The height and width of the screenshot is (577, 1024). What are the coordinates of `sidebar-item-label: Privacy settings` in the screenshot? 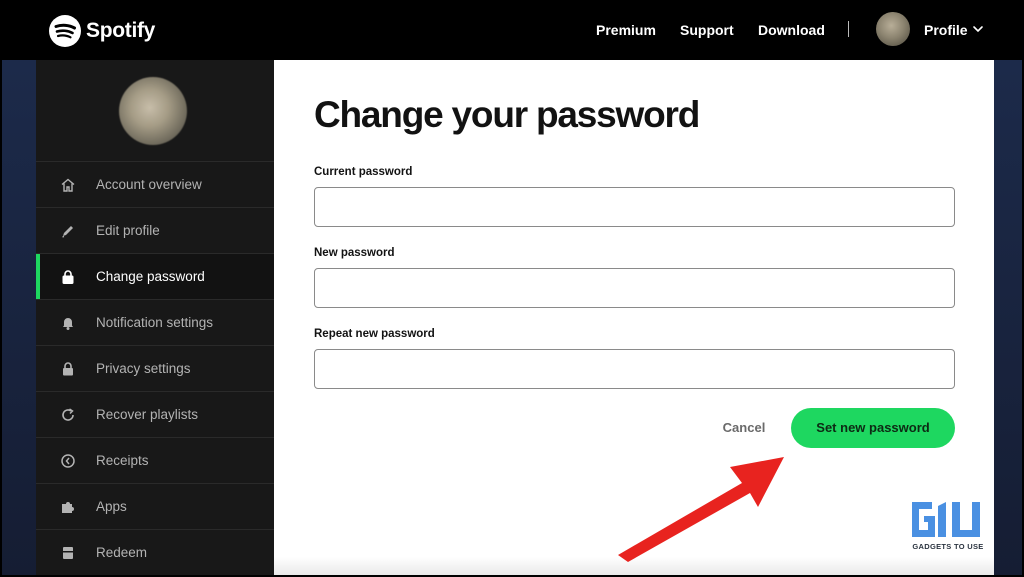 It's located at (143, 368).